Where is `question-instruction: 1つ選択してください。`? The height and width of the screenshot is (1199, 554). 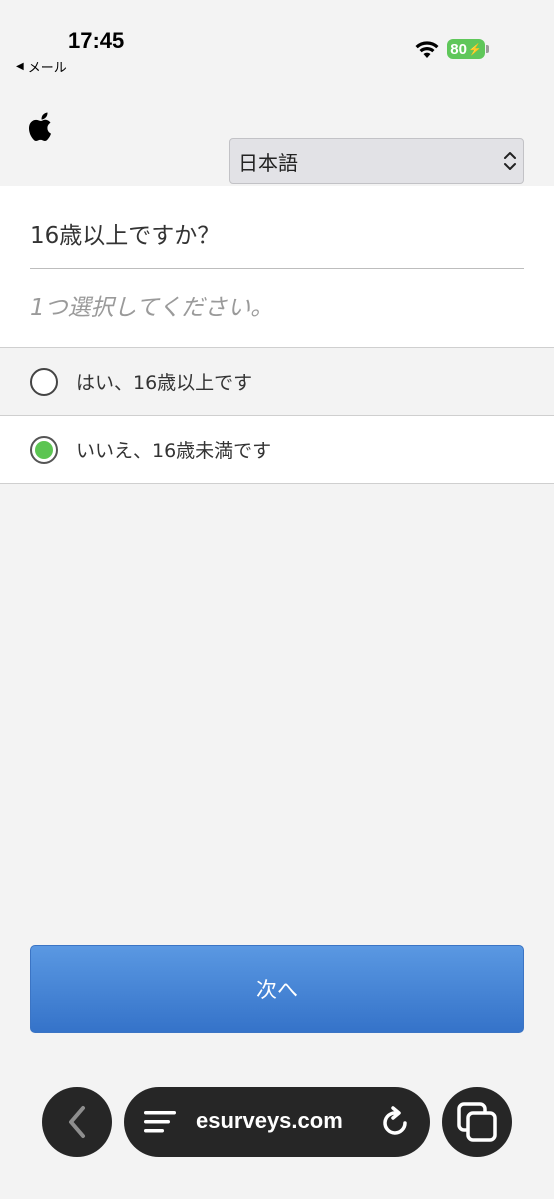 question-instruction: 1つ選択してください。 is located at coordinates (152, 308).